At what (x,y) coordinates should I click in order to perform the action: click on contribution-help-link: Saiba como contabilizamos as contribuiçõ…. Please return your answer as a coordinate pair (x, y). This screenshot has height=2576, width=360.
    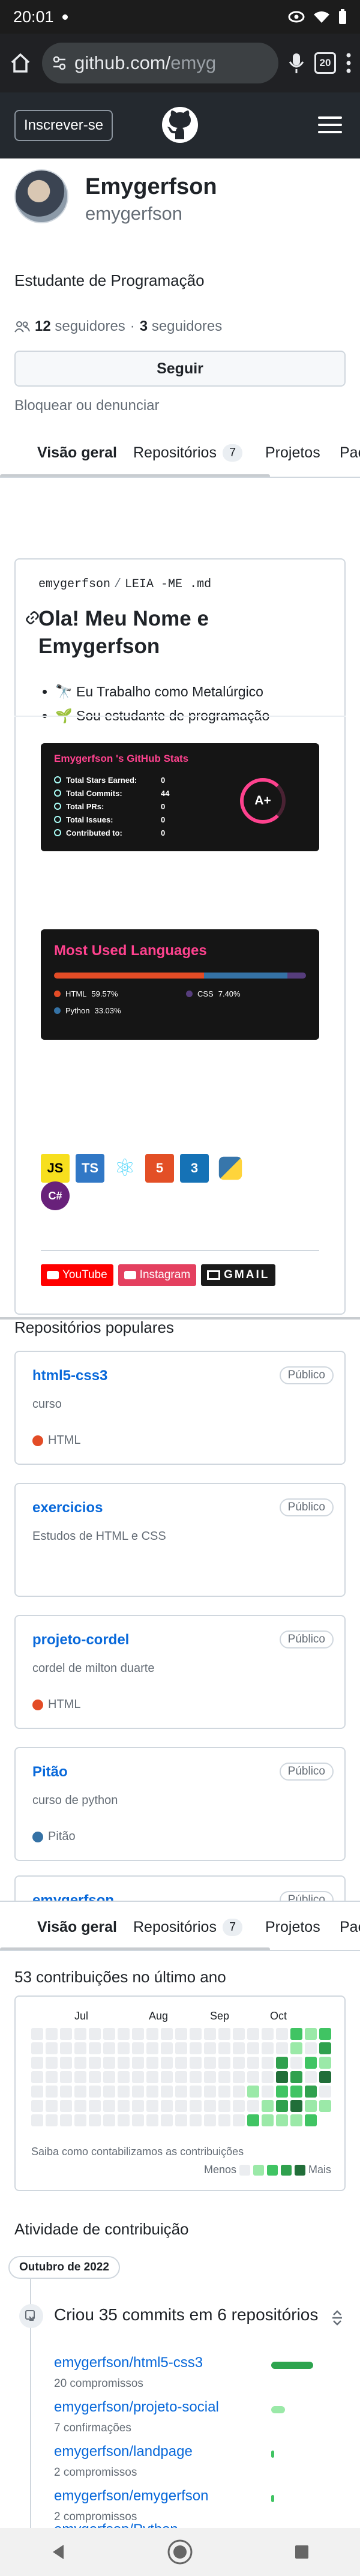
    Looking at the image, I should click on (137, 2152).